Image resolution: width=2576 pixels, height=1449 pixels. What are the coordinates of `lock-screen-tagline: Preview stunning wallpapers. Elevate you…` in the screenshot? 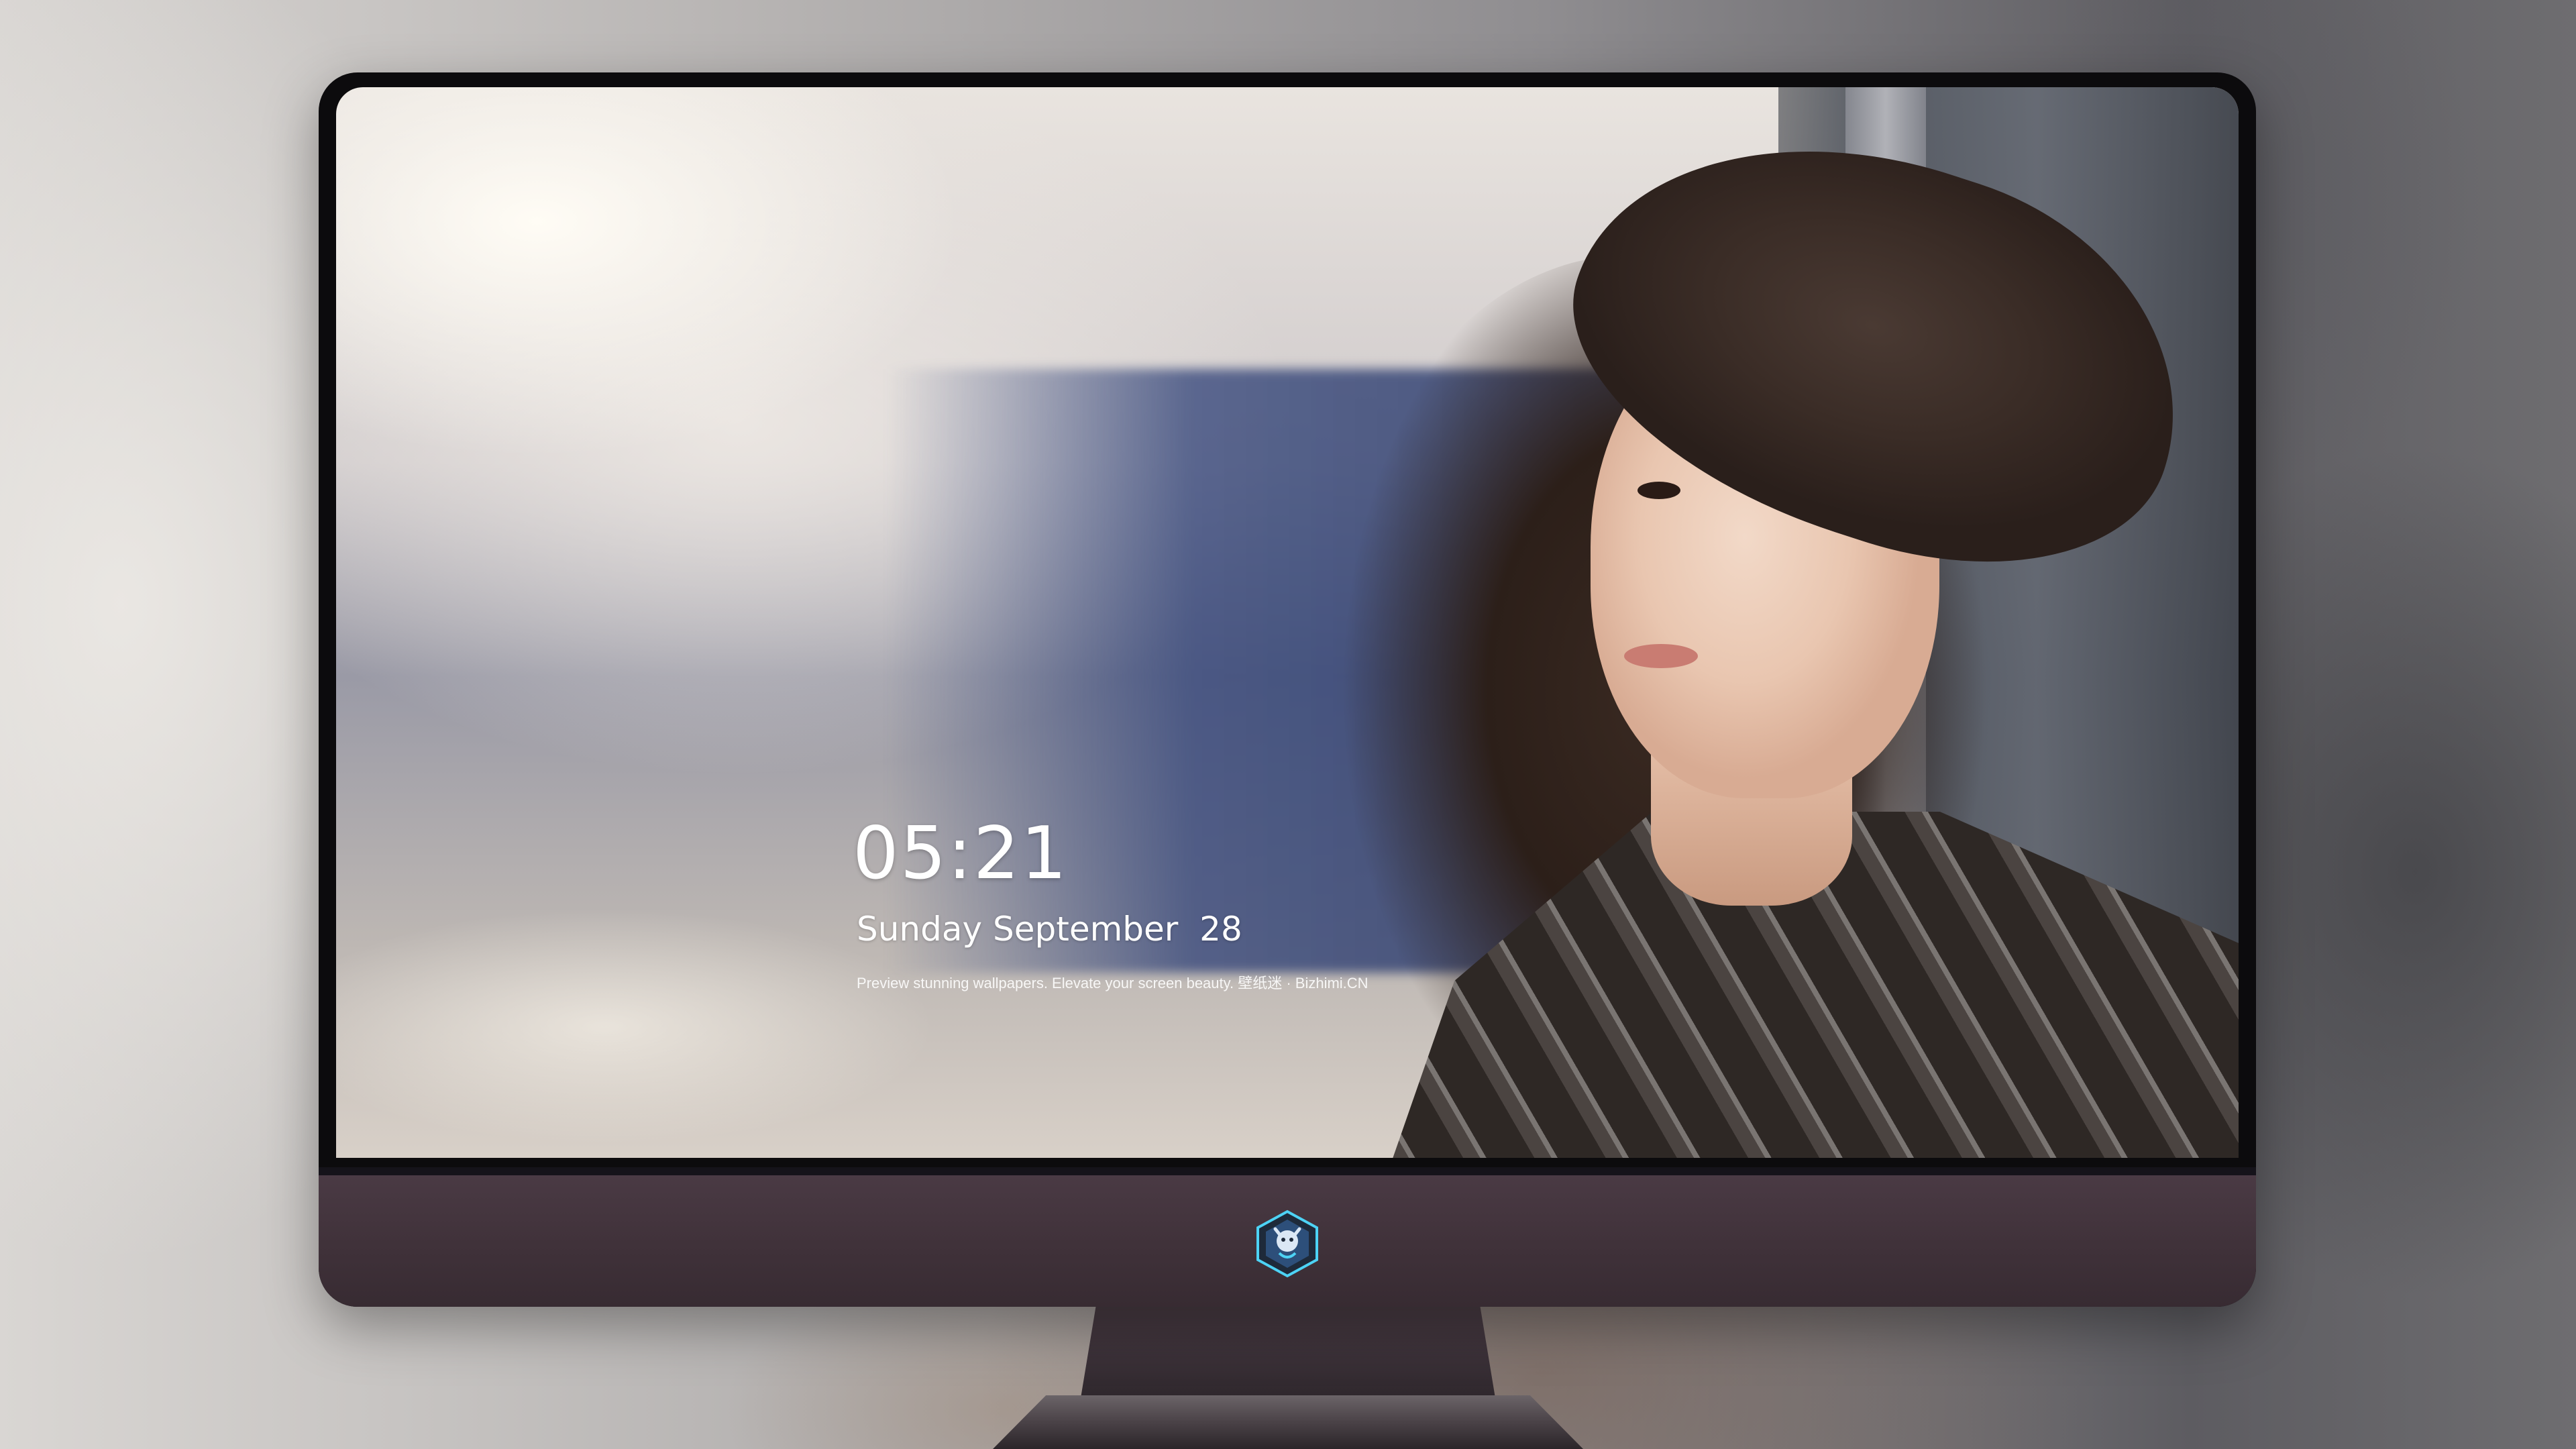 It's located at (1112, 983).